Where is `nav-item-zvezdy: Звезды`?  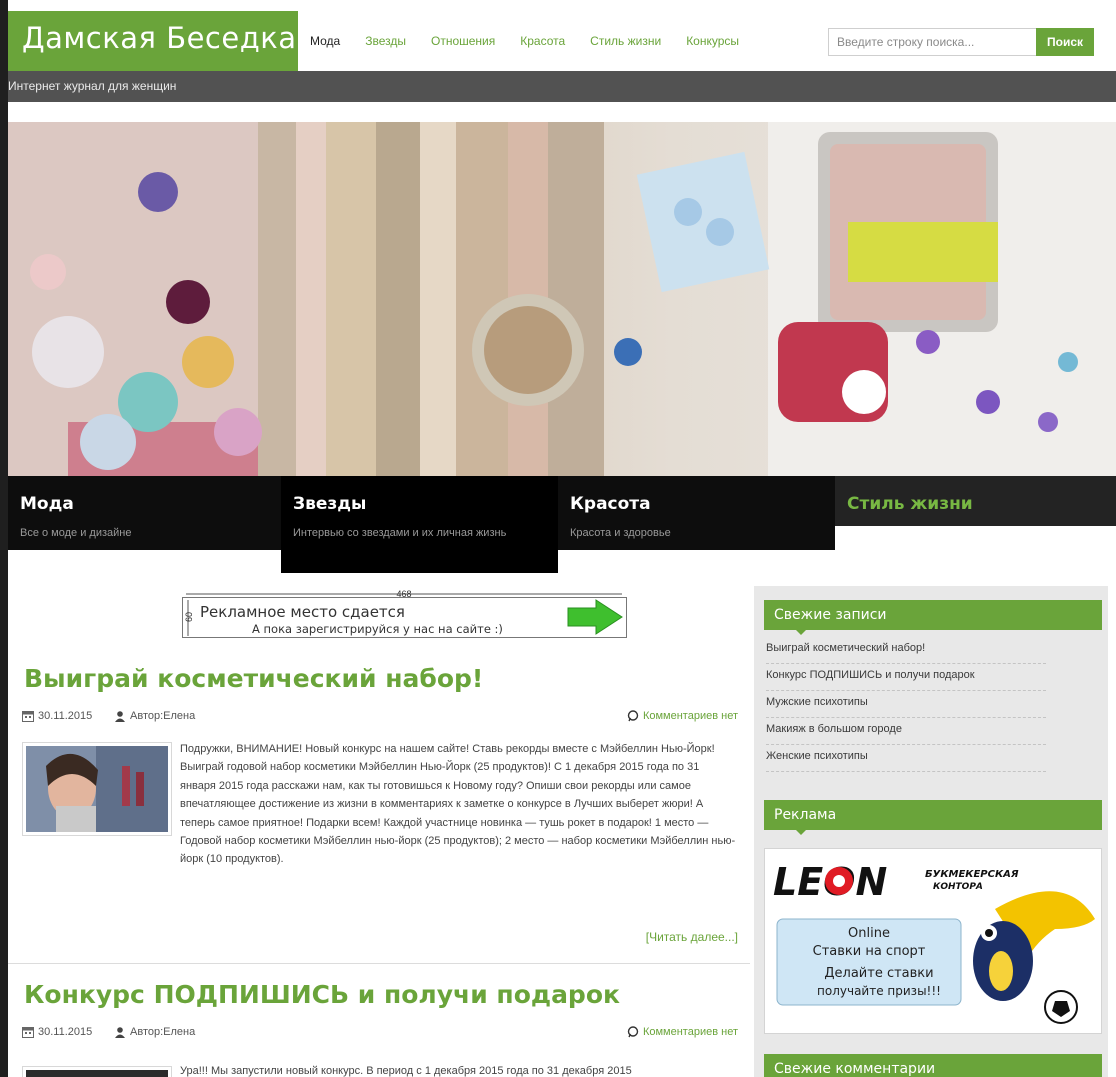
nav-item-zvezdy: Звезды is located at coordinates (385, 41).